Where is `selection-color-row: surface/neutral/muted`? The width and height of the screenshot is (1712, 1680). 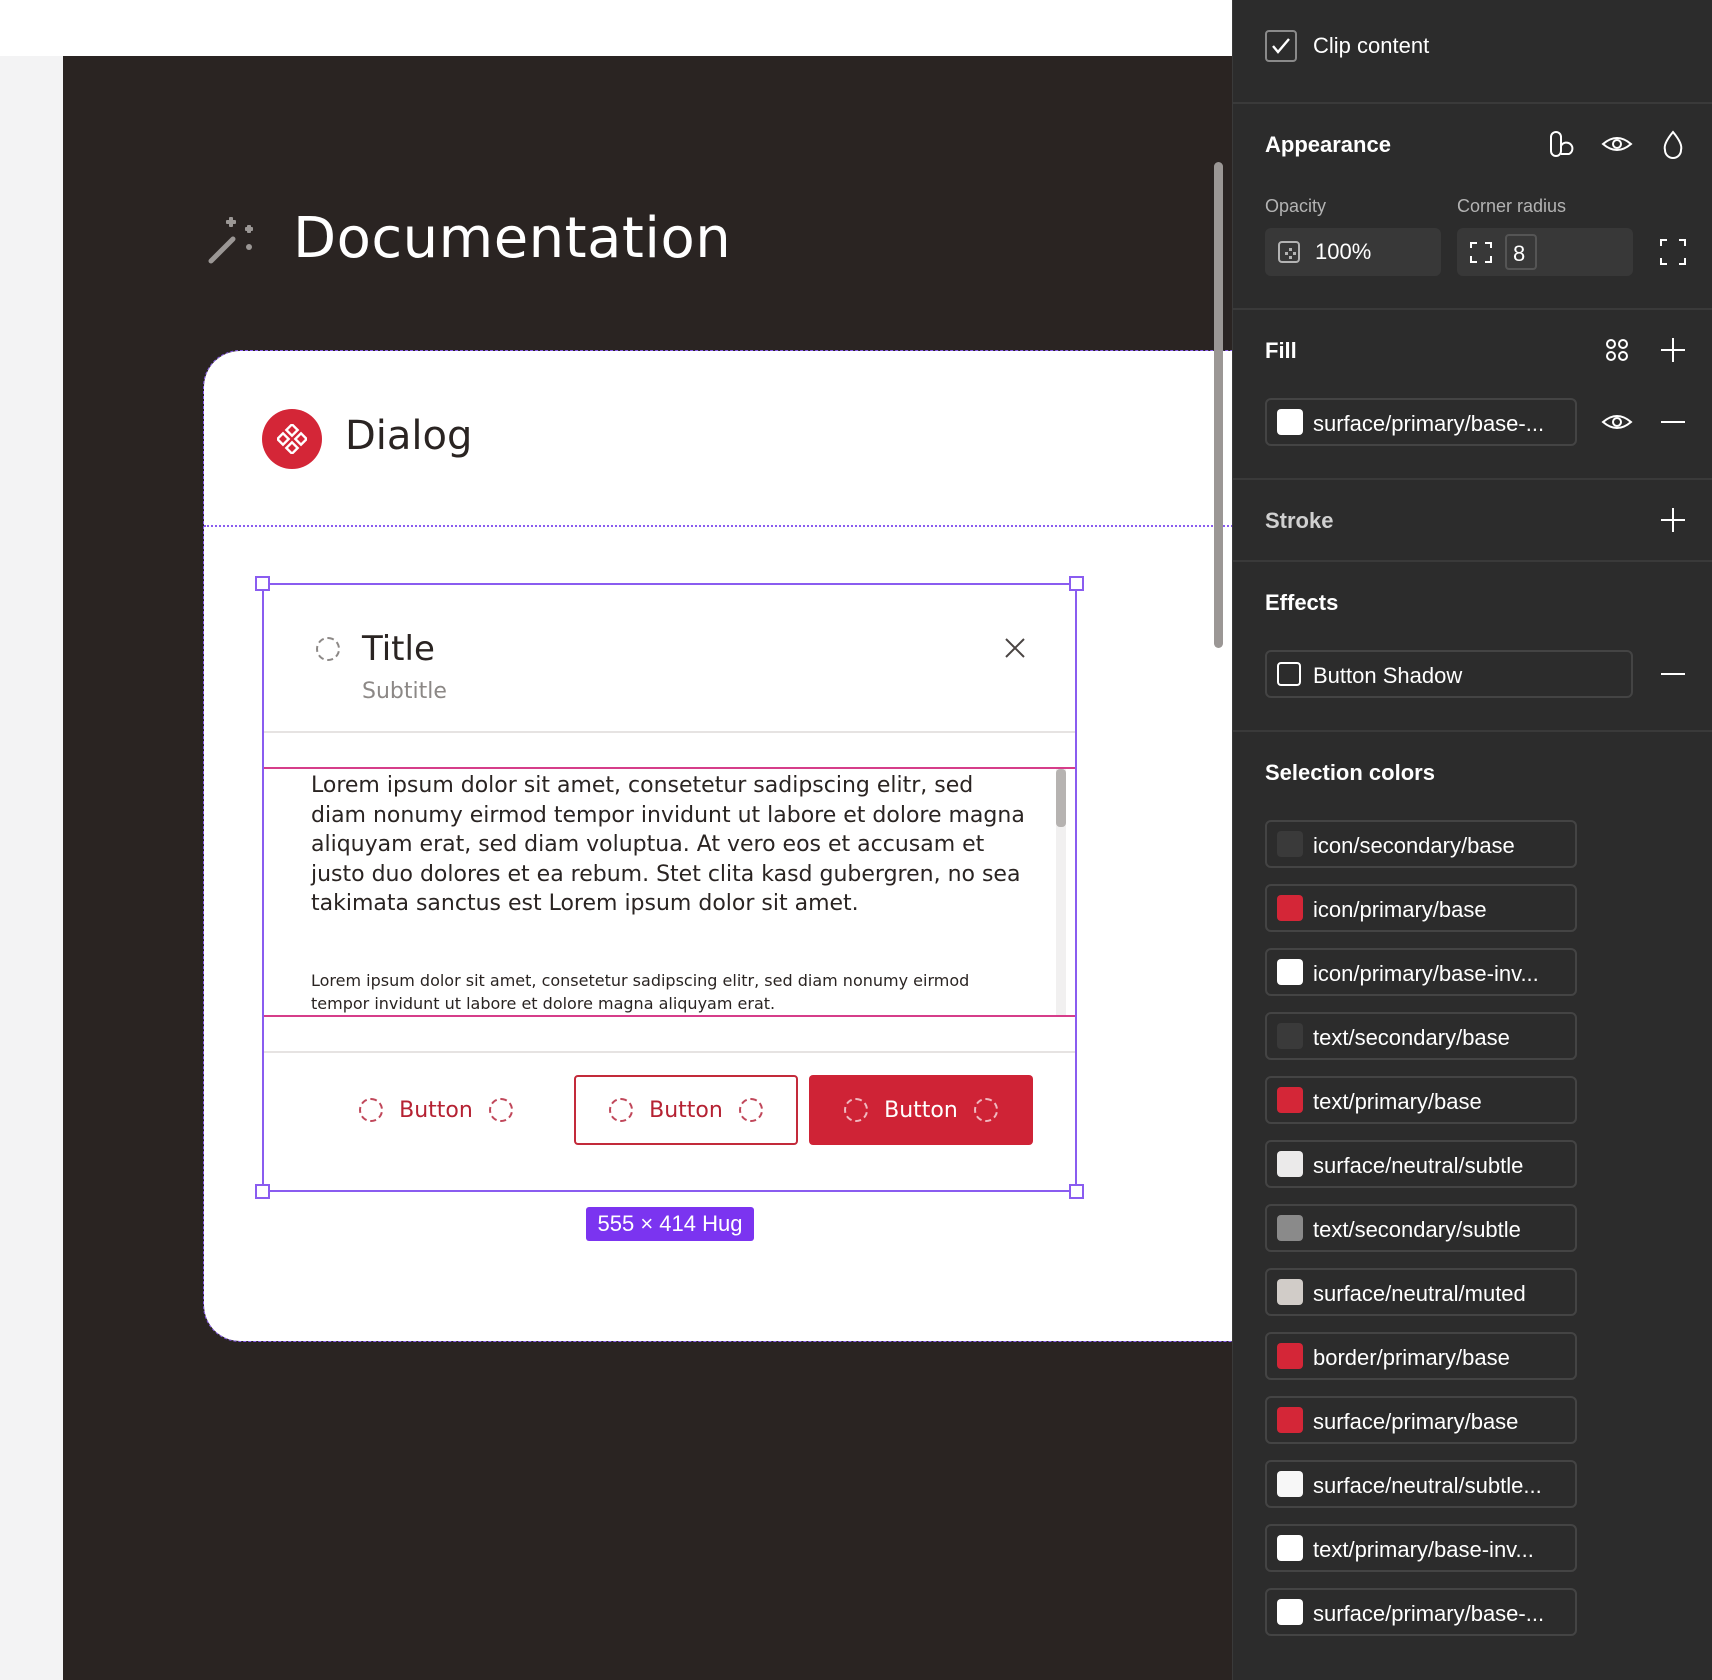
selection-color-row: surface/neutral/muted is located at coordinates (1421, 1292).